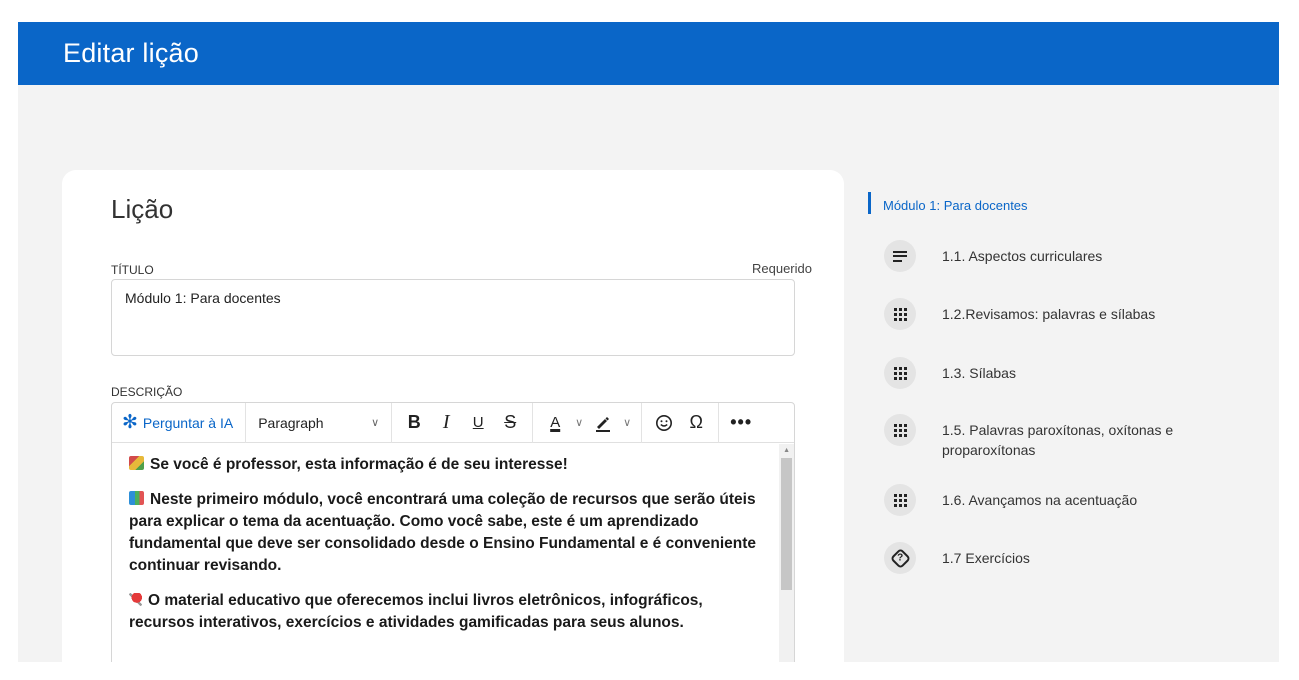  What do you see at coordinates (1040, 500) in the screenshot?
I see `sidebar-item-label: 1.6. Avançamos na acentuação` at bounding box center [1040, 500].